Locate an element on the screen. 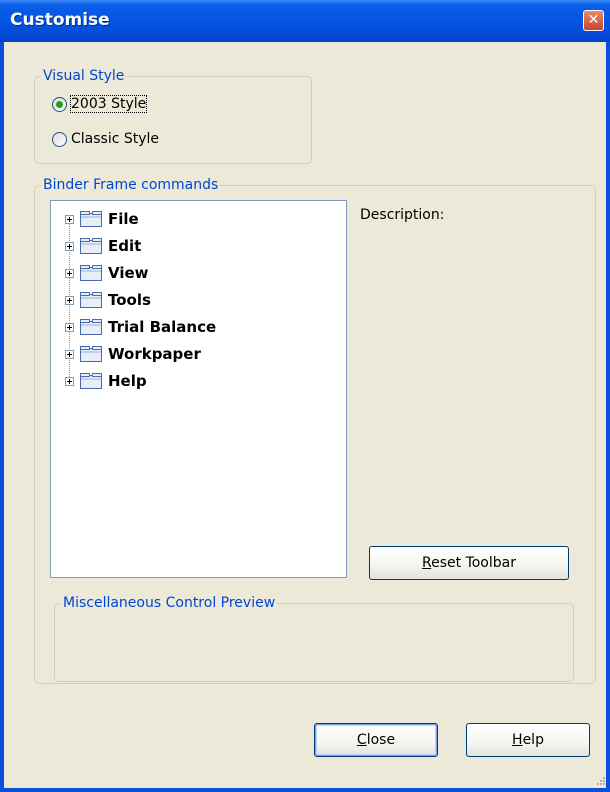 This screenshot has width=610, height=792. tree-item-label: View is located at coordinates (128, 273).